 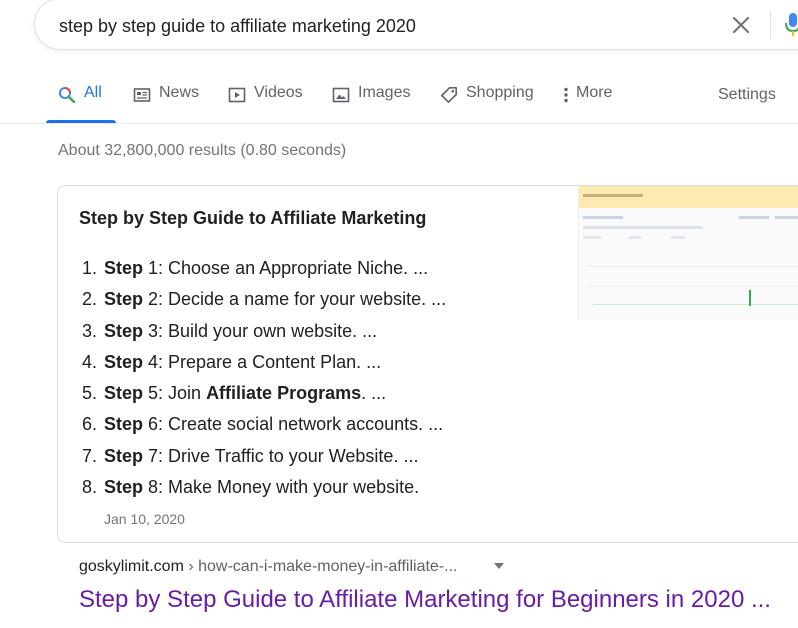 What do you see at coordinates (487, 104) in the screenshot?
I see `tab-shopping: Shopping` at bounding box center [487, 104].